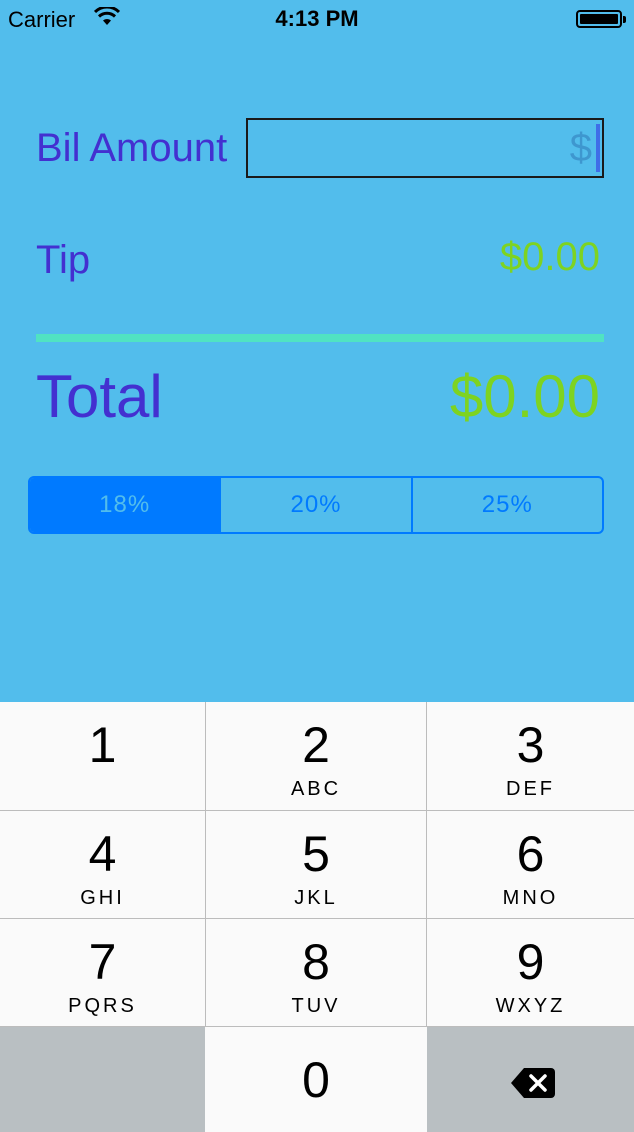 The width and height of the screenshot is (634, 1132). Describe the element at coordinates (530, 962) in the screenshot. I see `key-digit: 9` at that location.